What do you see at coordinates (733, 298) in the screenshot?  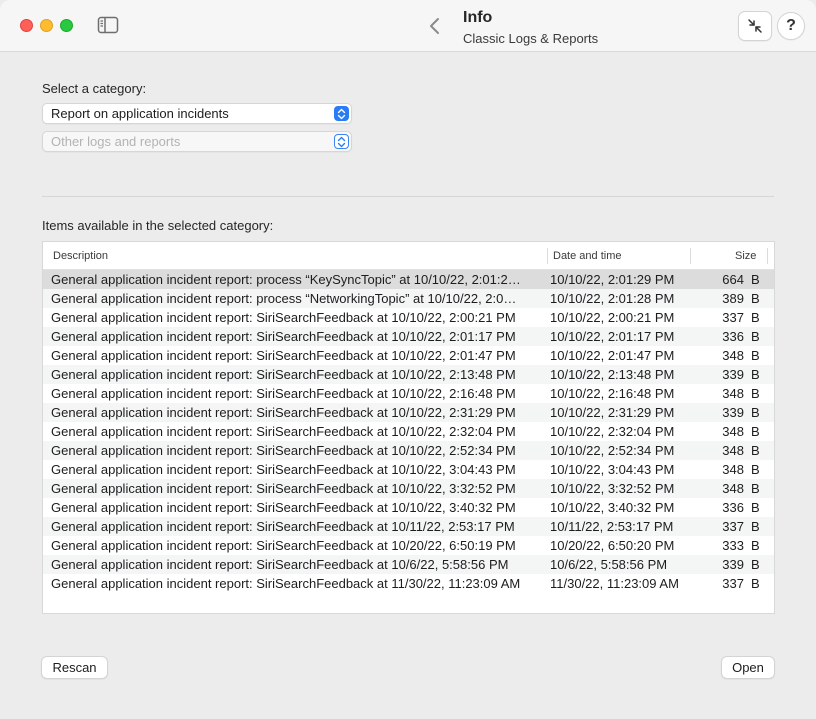 I see `cell-size: 389` at bounding box center [733, 298].